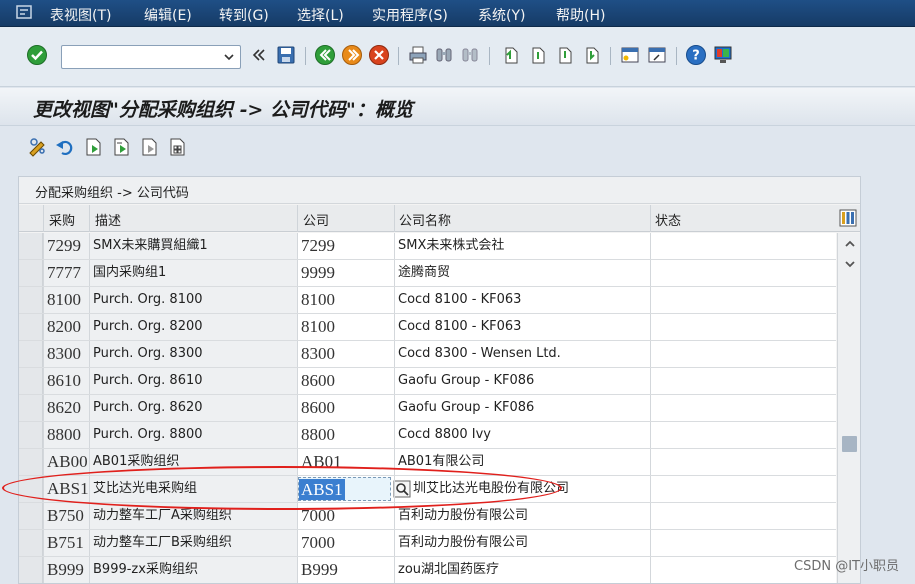 This screenshot has width=915, height=584. I want to click on command-field, so click(151, 57).